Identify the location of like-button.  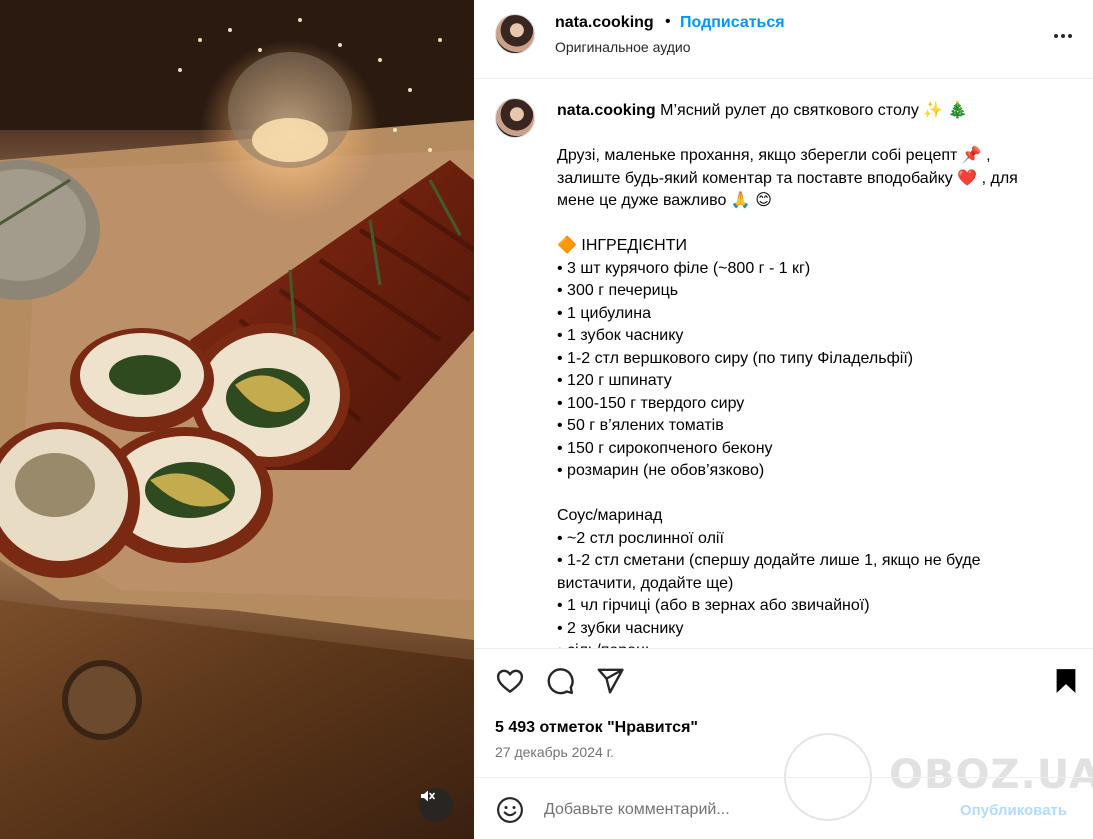
(510, 681).